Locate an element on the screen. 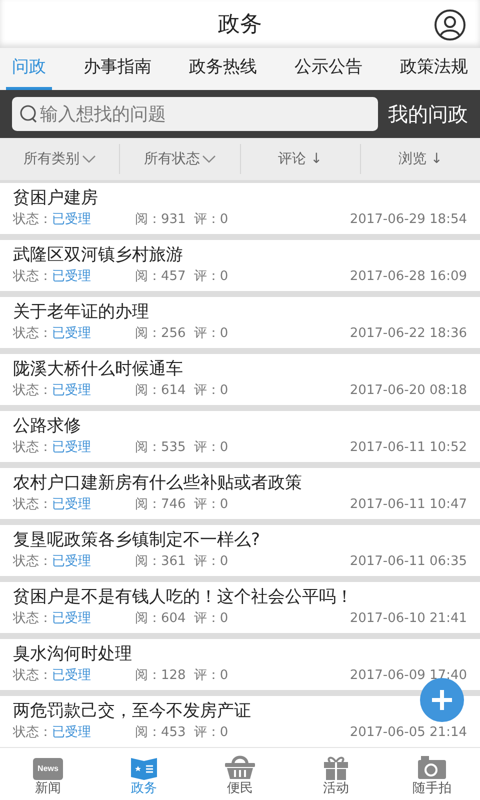 This screenshot has width=480, height=800. page-title: 政务 is located at coordinates (240, 24).